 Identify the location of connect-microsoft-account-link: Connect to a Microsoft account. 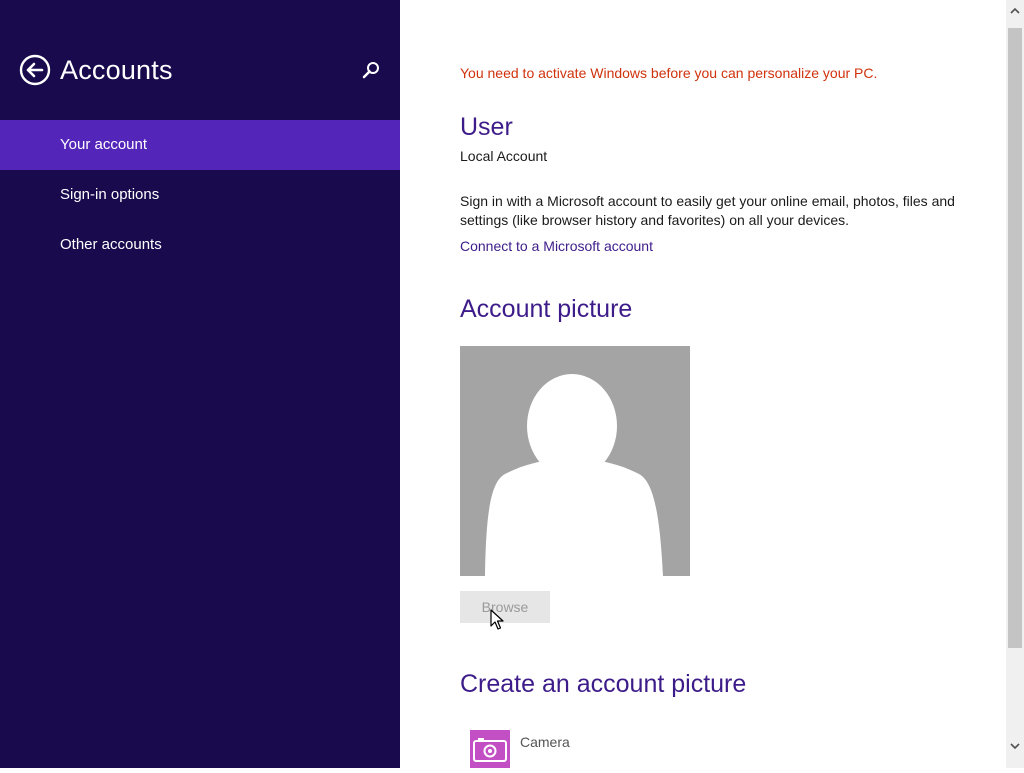
(556, 246).